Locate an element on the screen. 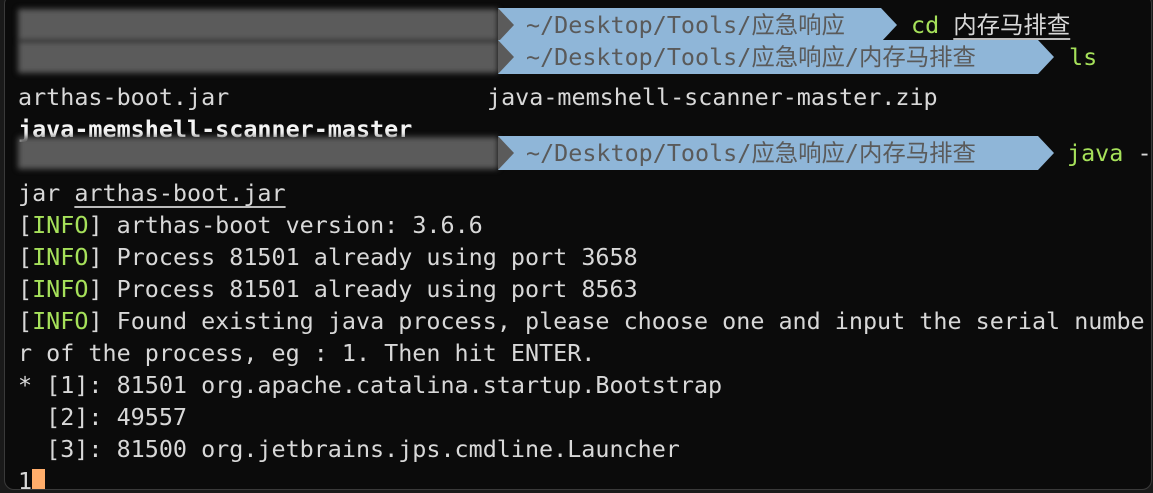 The height and width of the screenshot is (493, 1153). info-text: Process 81501 already using port 3658 is located at coordinates (377, 257).